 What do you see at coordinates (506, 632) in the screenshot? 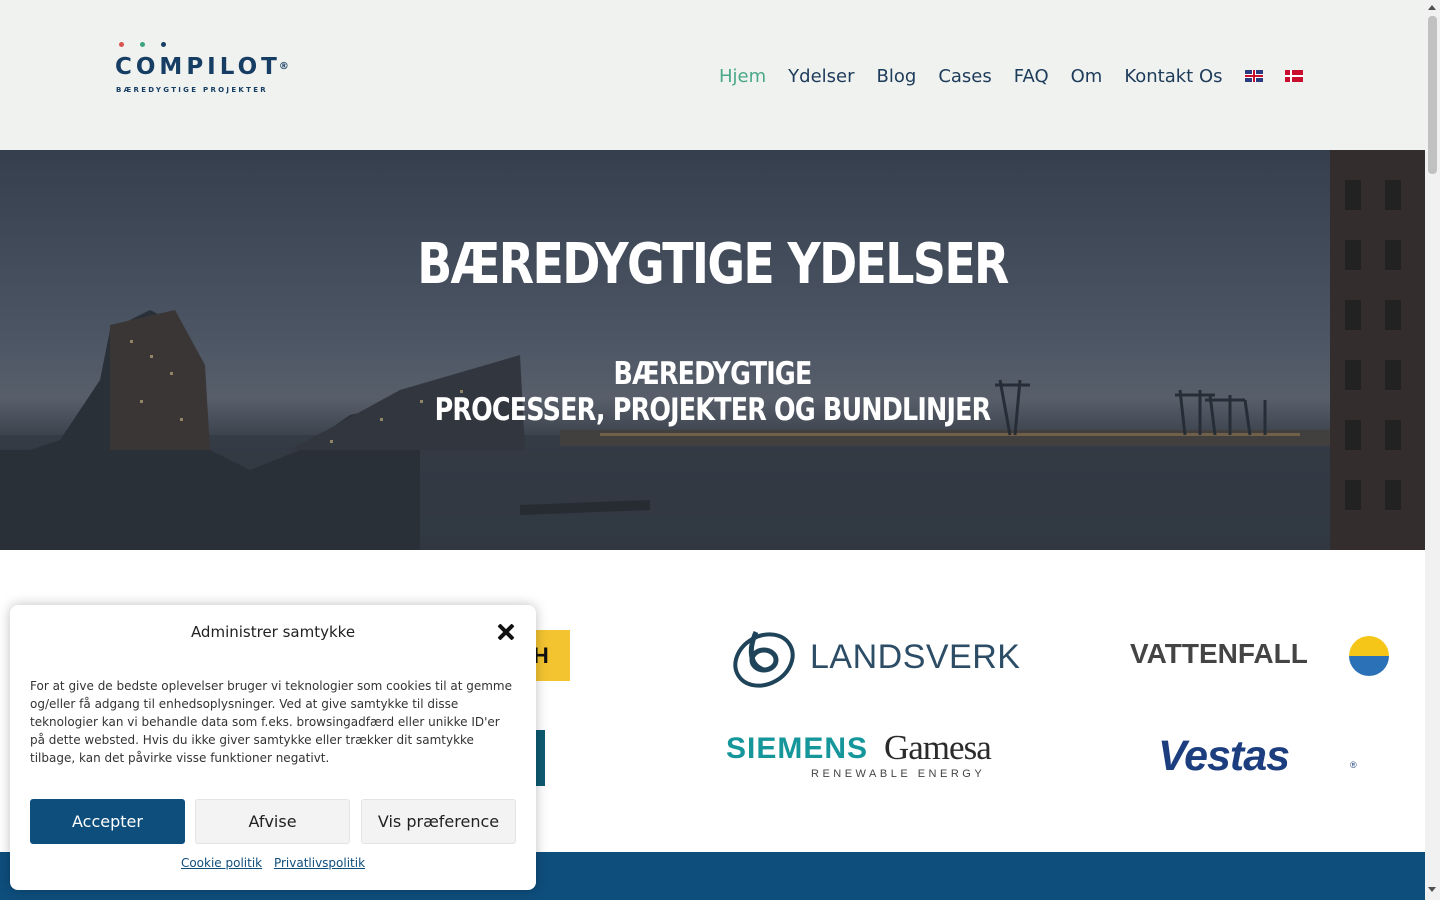
I see `close-icon` at bounding box center [506, 632].